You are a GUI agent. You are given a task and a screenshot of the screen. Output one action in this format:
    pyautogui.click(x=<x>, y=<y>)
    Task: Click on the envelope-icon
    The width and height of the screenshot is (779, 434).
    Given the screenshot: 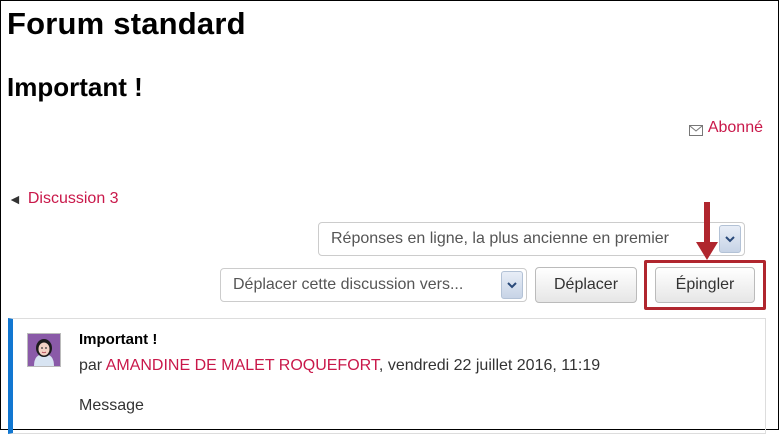 What is the action you would take?
    pyautogui.click(x=695, y=129)
    